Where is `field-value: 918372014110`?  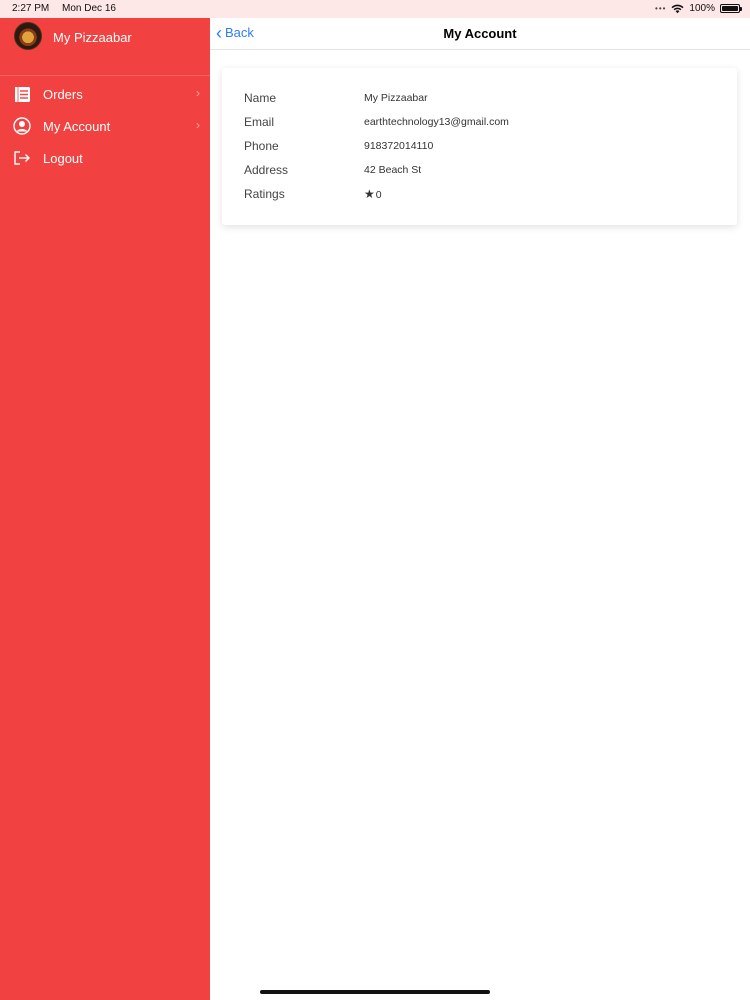
field-value: 918372014110 is located at coordinates (399, 146).